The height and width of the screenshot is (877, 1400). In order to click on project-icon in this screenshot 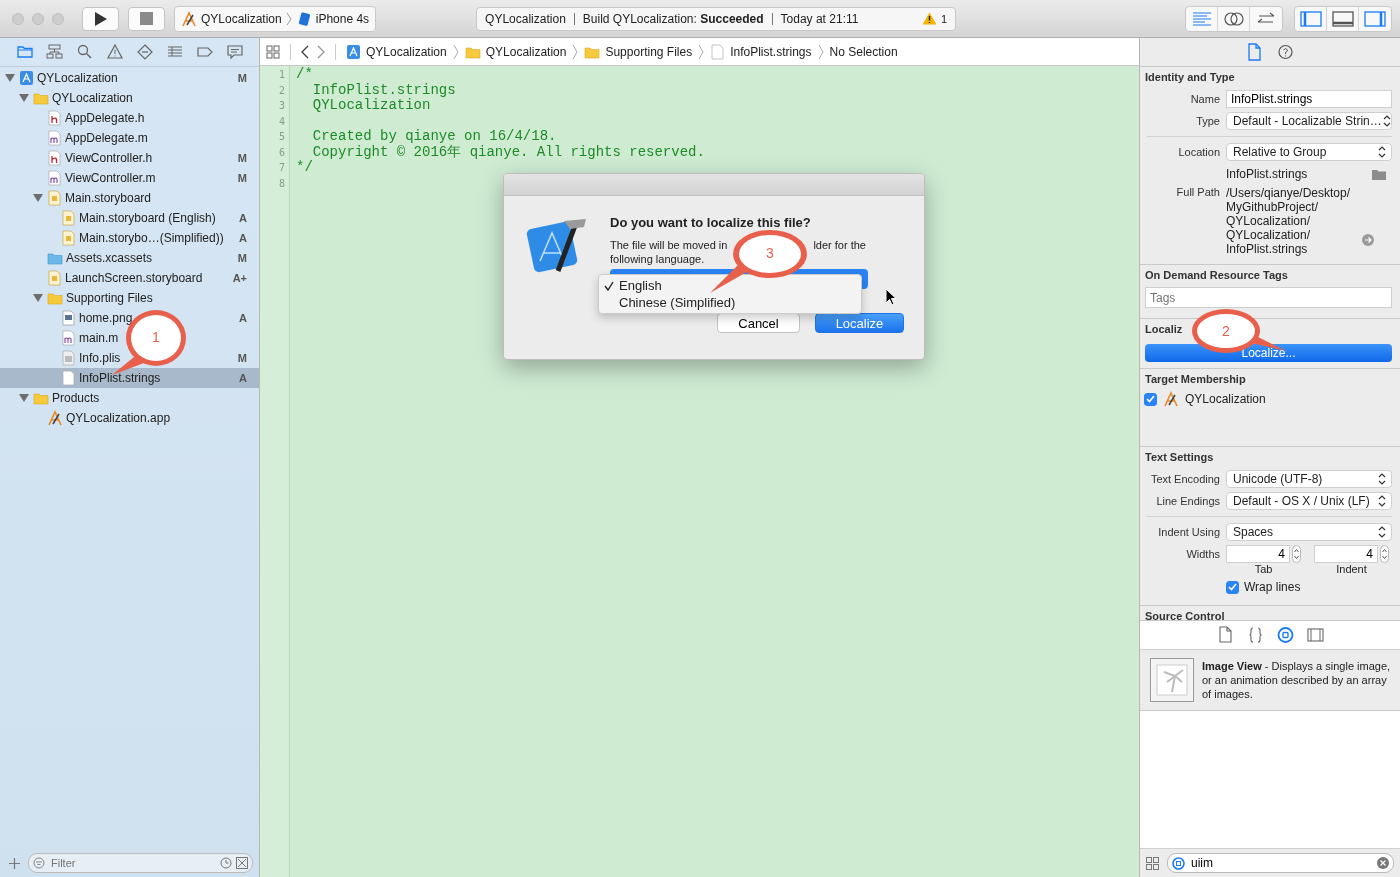, I will do `click(353, 51)`.